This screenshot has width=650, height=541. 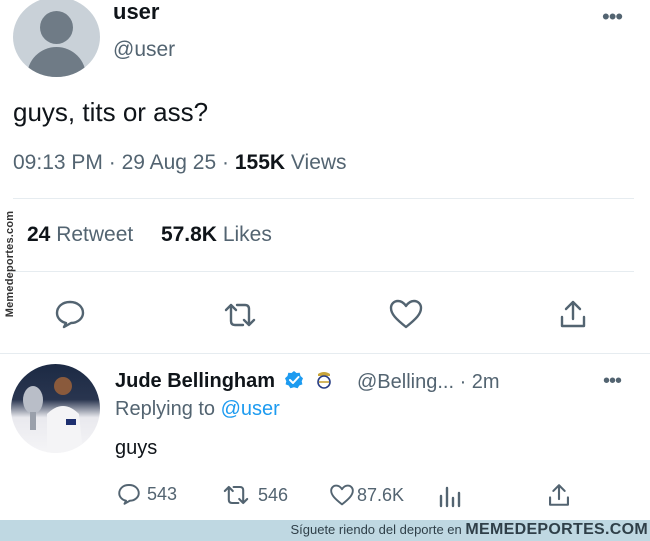 I want to click on avatar-head-shape, so click(x=56, y=27).